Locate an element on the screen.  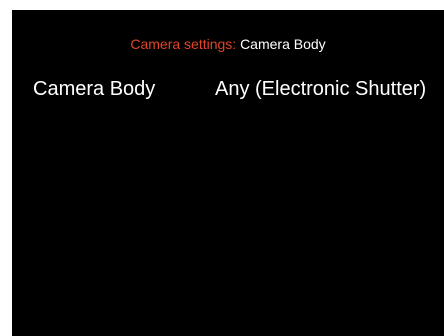
setting-value: Any (Electronic Shutter) is located at coordinates (320, 89).